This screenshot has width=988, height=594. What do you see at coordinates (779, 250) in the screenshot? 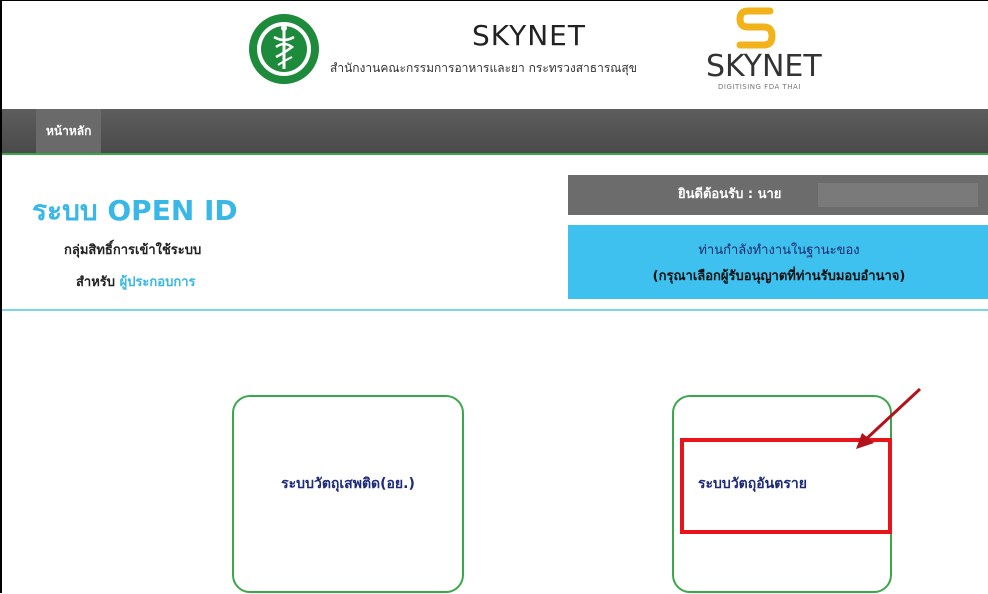
I see `acting-as-text: ท่านกำลังทำงานในฐานะของ` at bounding box center [779, 250].